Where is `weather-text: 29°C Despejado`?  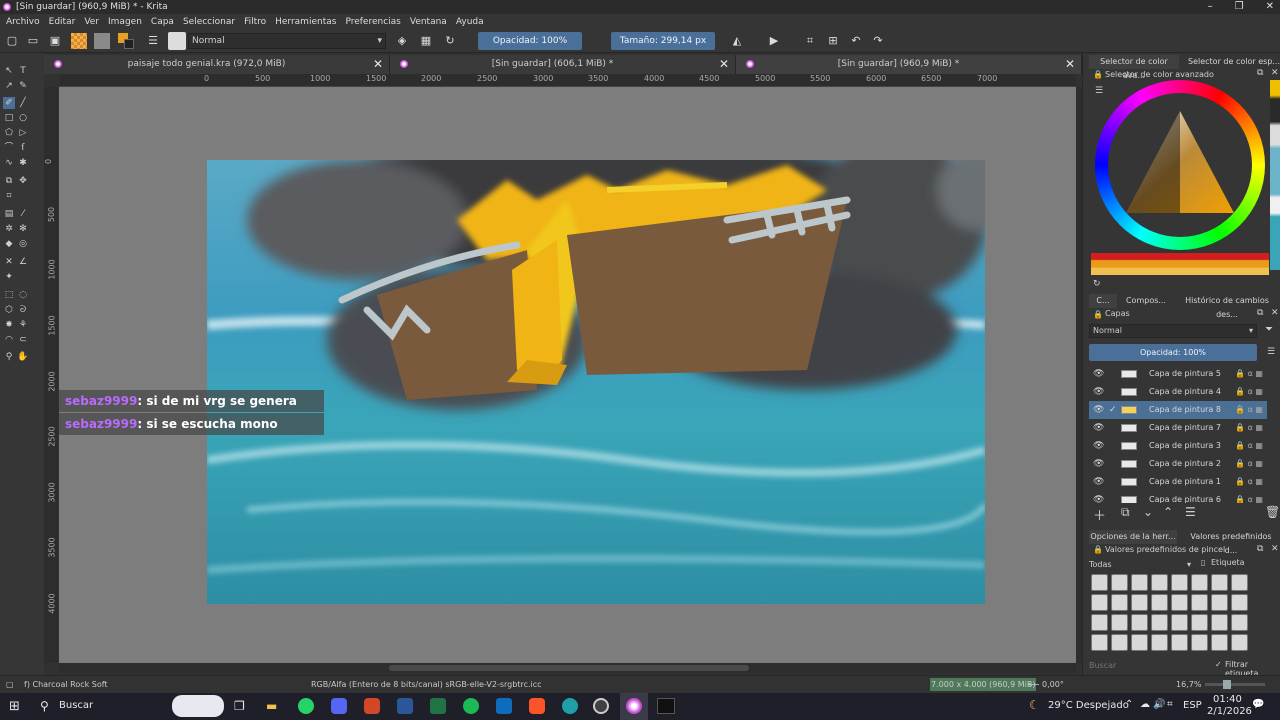
weather-text: 29°C Despejado is located at coordinates (1088, 705).